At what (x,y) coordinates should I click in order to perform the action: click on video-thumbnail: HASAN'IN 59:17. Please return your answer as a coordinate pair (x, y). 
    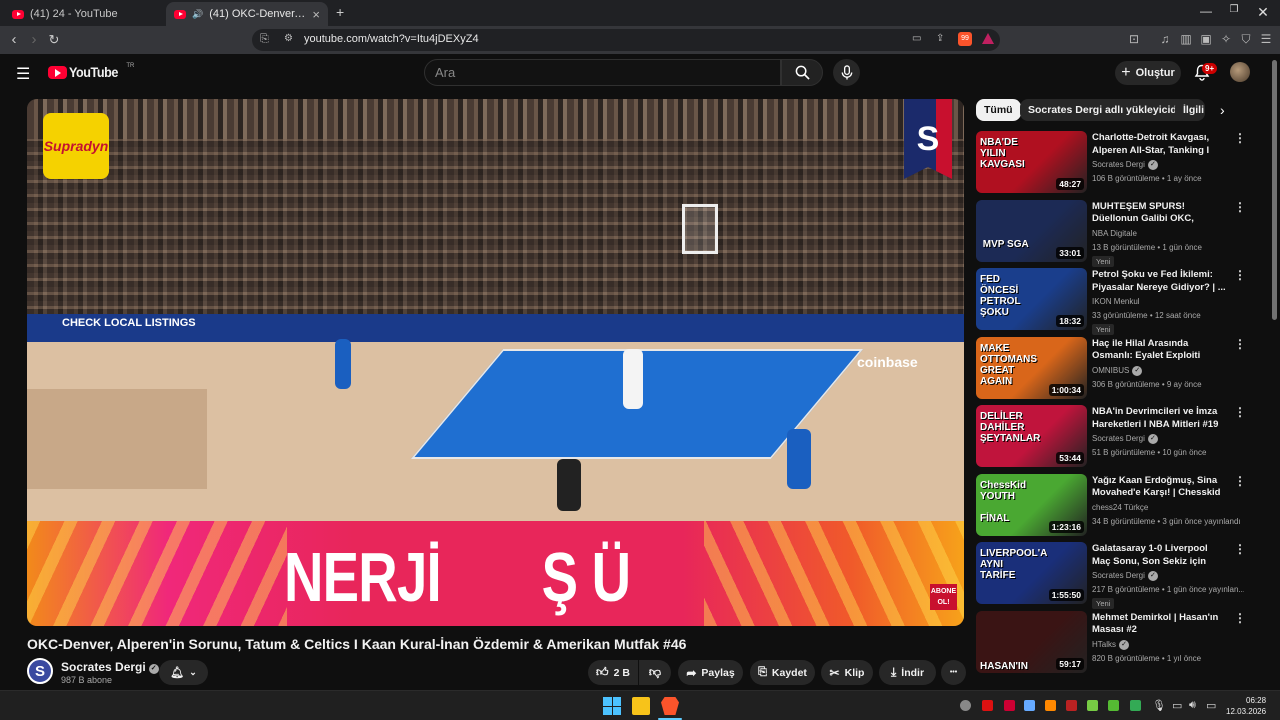
    Looking at the image, I should click on (1031, 641).